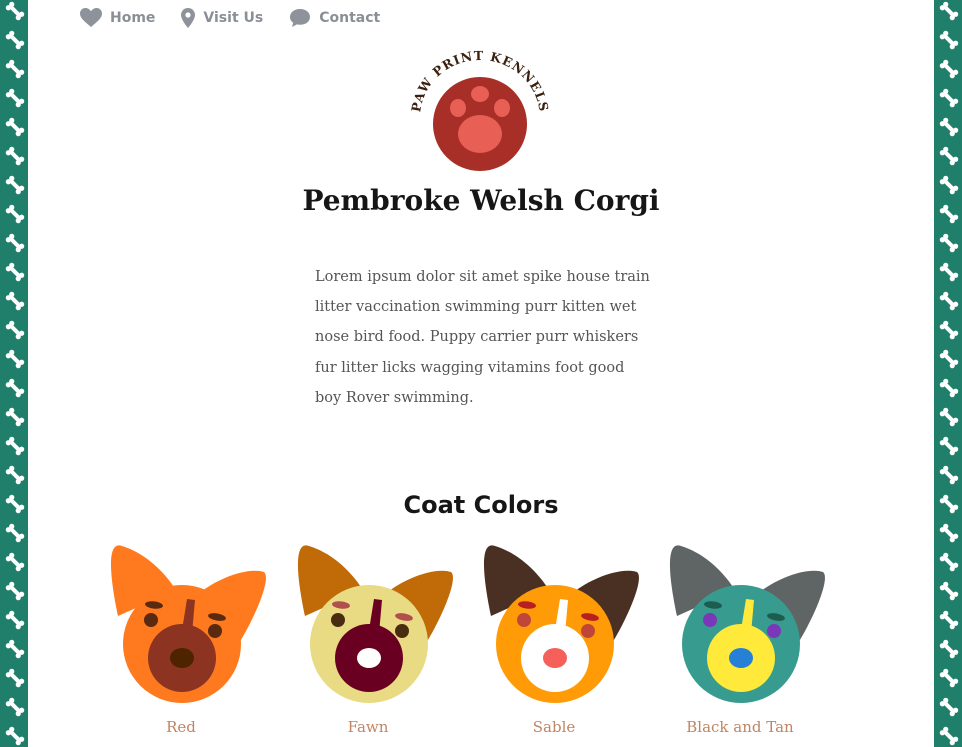  Describe the element at coordinates (740, 727) in the screenshot. I see `coat-color-label: Black and Tan` at that location.